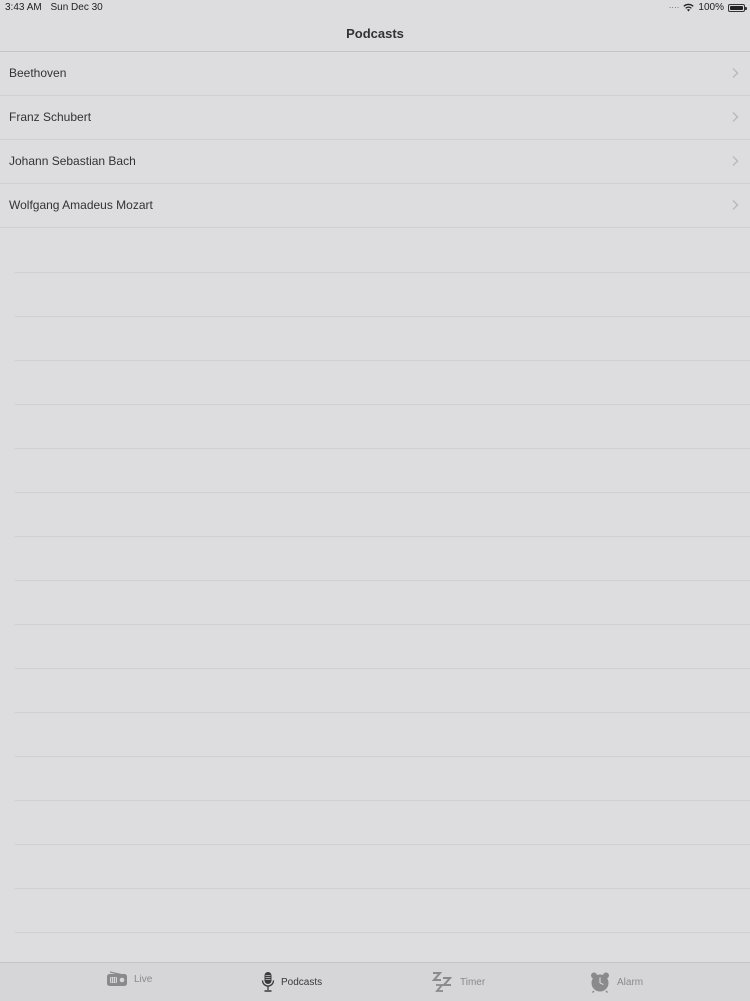  I want to click on tab-timer: Timer, so click(458, 982).